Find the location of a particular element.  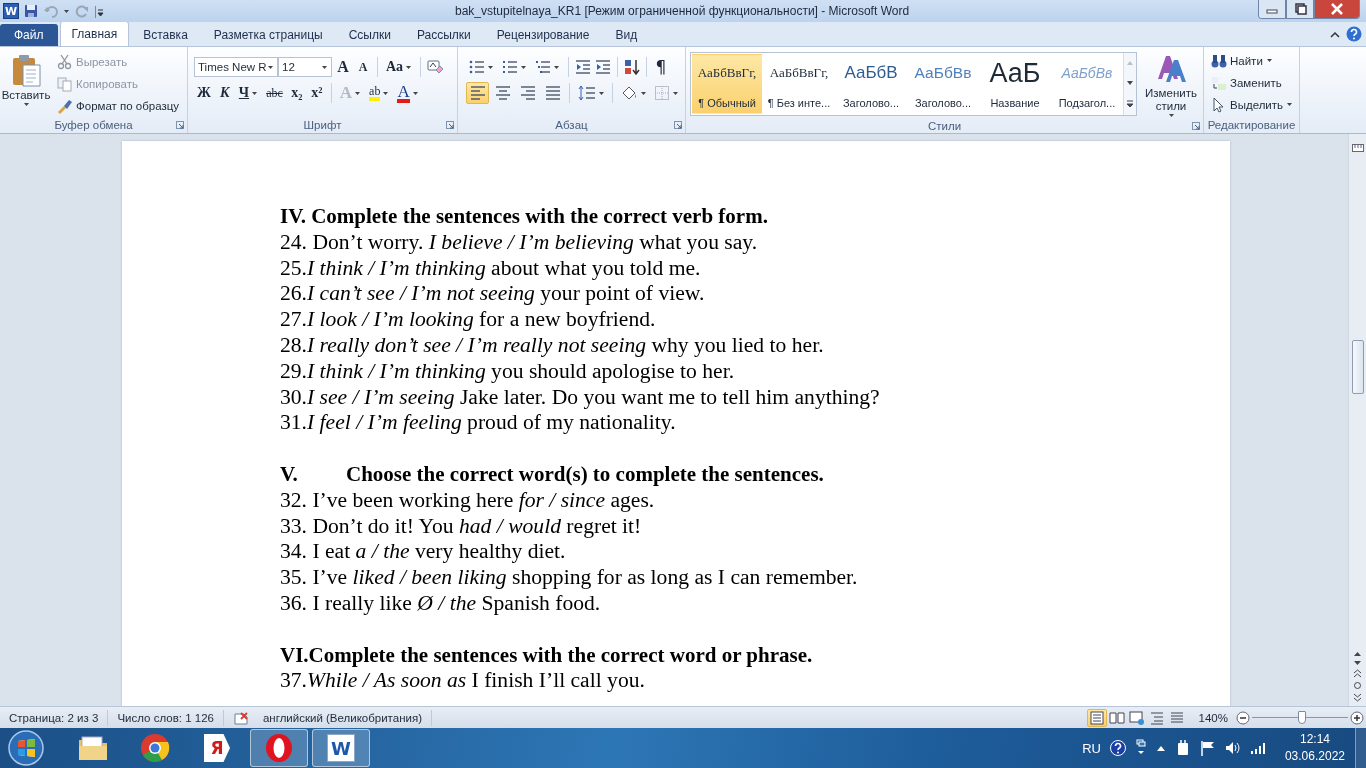

paint-bucket-icon is located at coordinates (629, 93).